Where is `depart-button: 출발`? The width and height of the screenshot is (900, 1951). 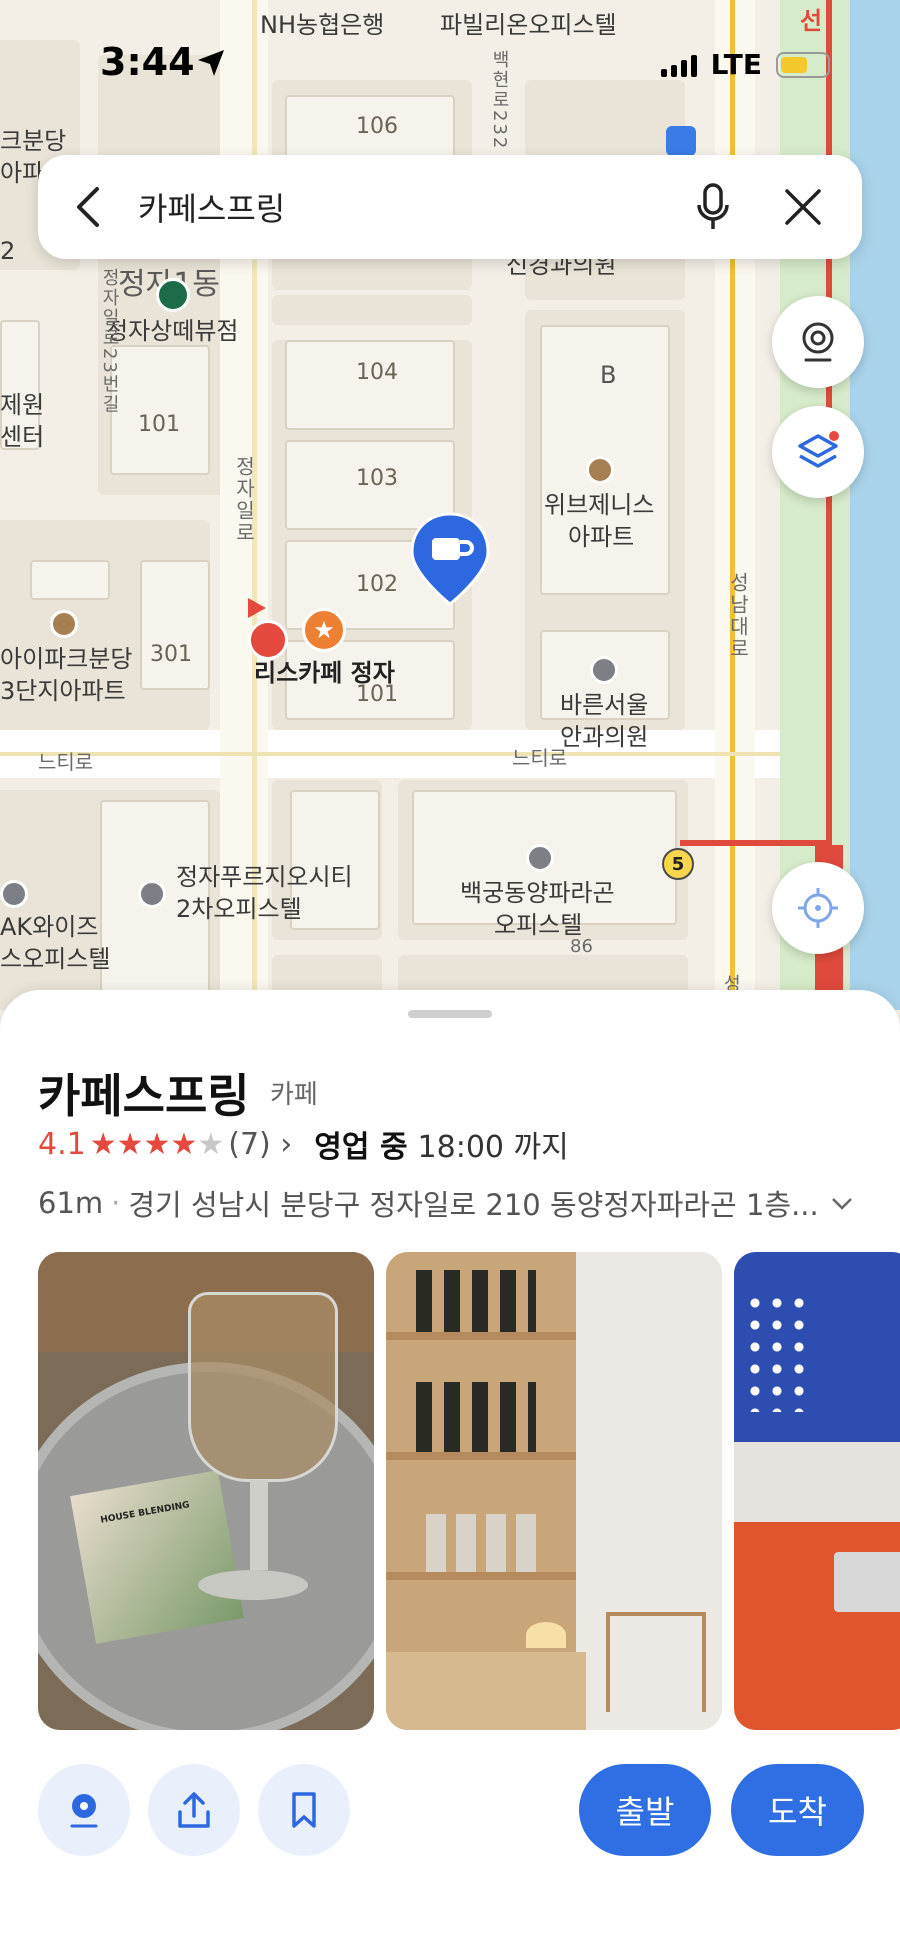 depart-button: 출발 is located at coordinates (645, 1810).